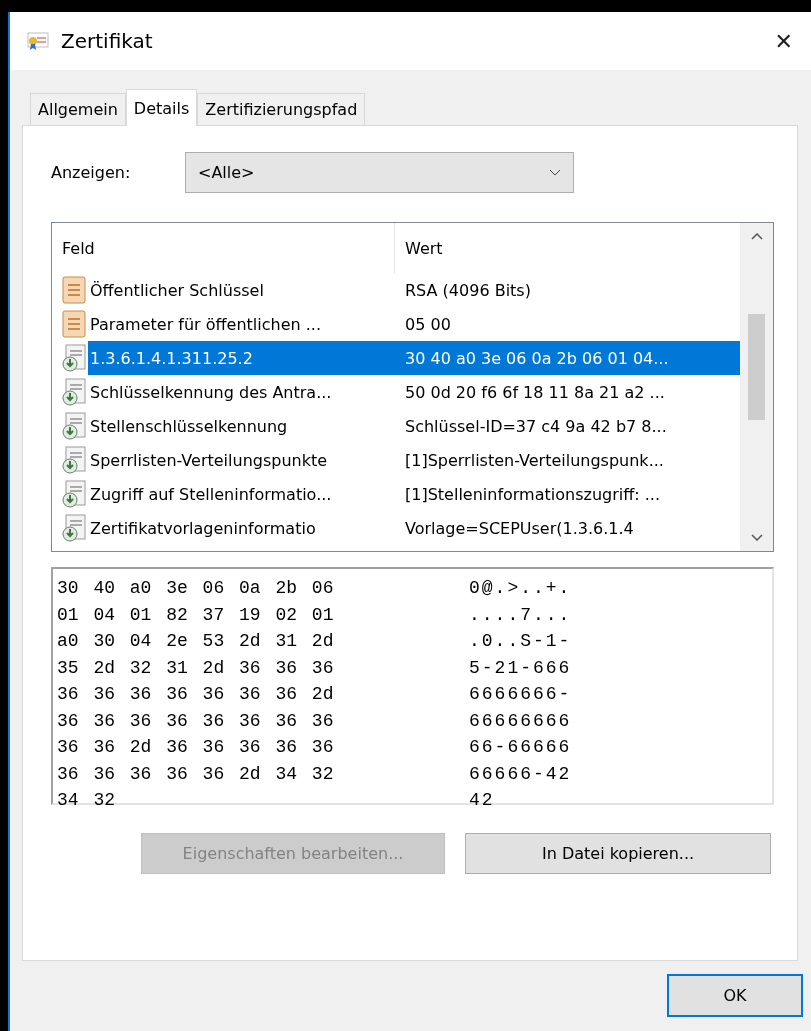 The height and width of the screenshot is (1031, 811). Describe the element at coordinates (196, 588) in the screenshot. I see `hex-bytes: 30 40 a0 3e 06 0a 2b 06` at that location.